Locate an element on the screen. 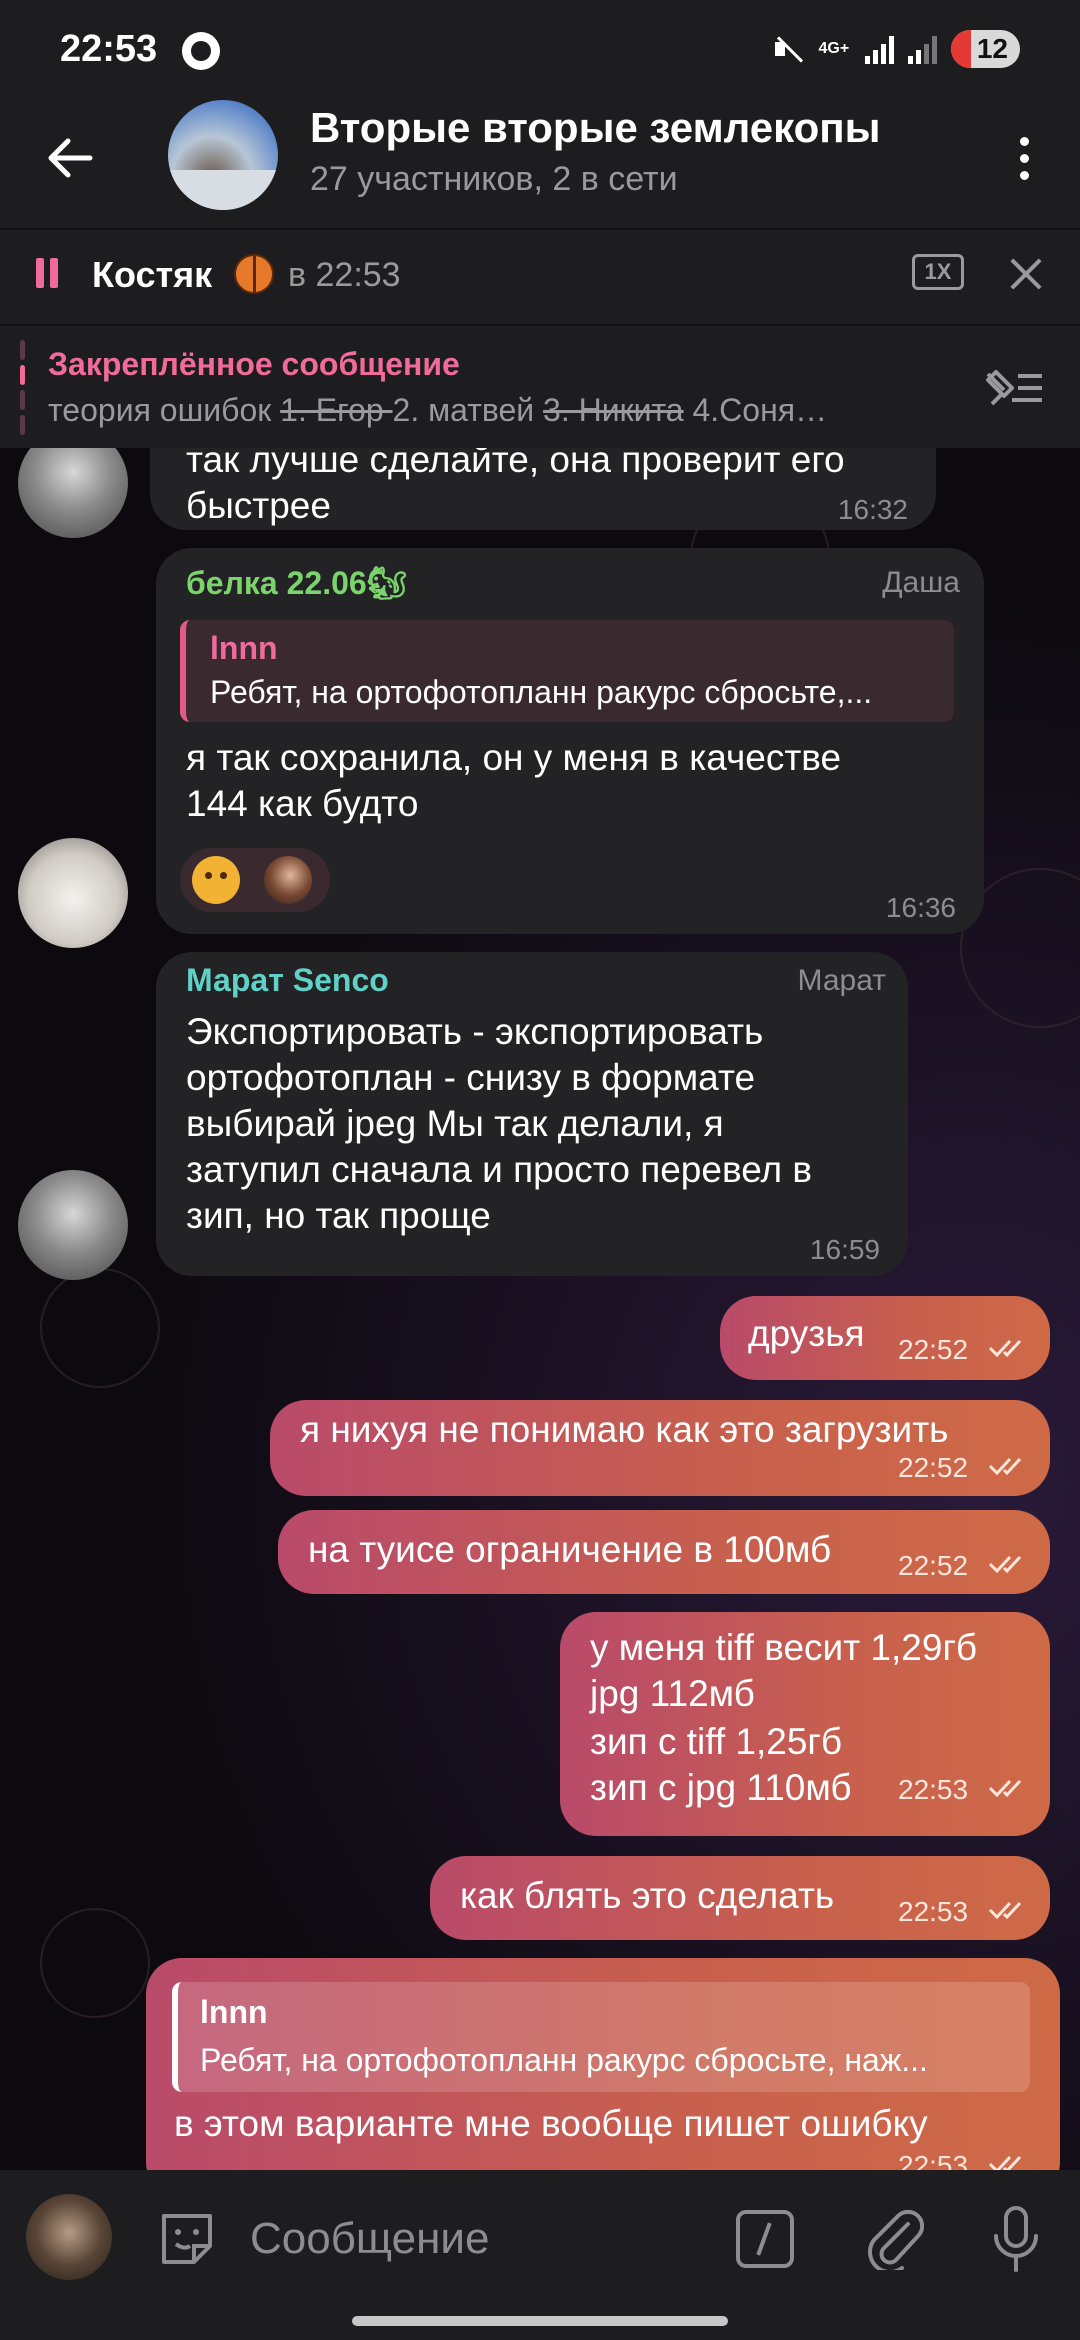  status-icons: 4G+ 12 is located at coordinates (896, 49).